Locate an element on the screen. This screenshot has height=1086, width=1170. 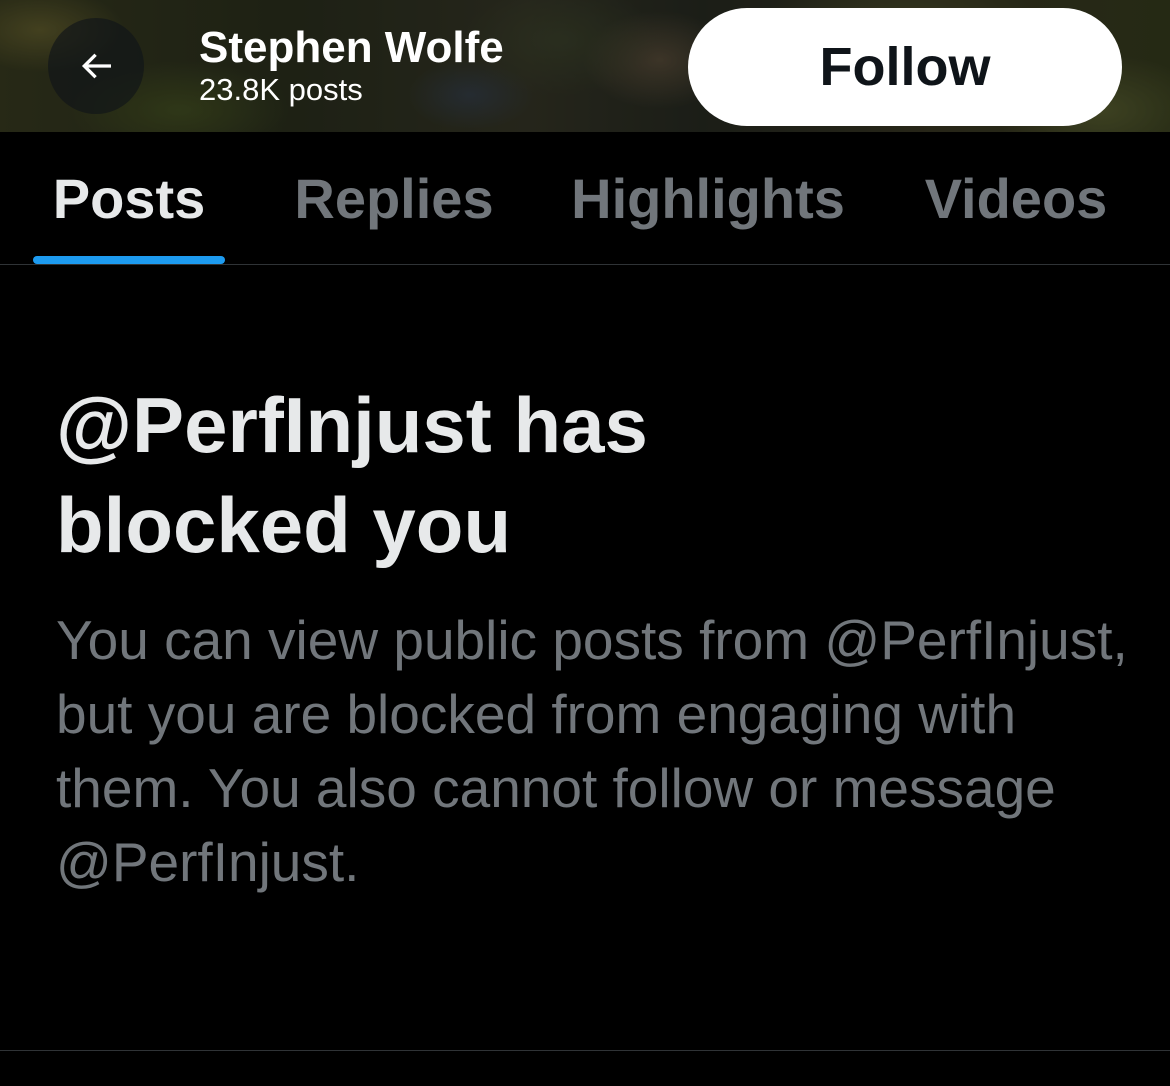
tab-videos: Videos is located at coordinates (1016, 198).